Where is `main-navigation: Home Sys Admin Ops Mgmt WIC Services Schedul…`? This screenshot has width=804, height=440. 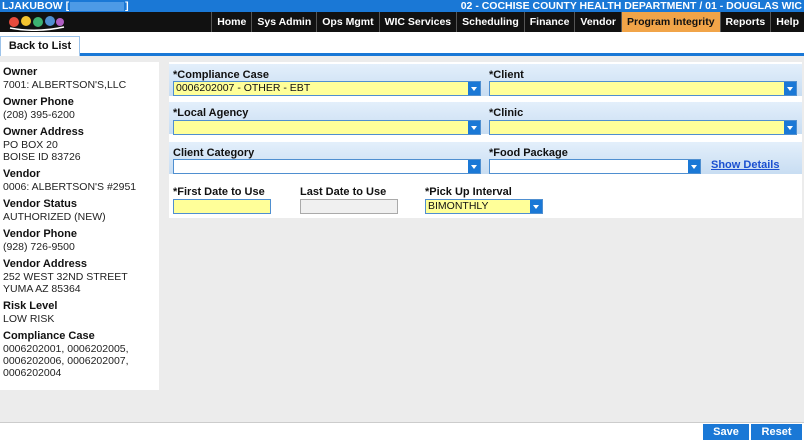
main-navigation: Home Sys Admin Ops Mgmt WIC Services Schedul… is located at coordinates (402, 22).